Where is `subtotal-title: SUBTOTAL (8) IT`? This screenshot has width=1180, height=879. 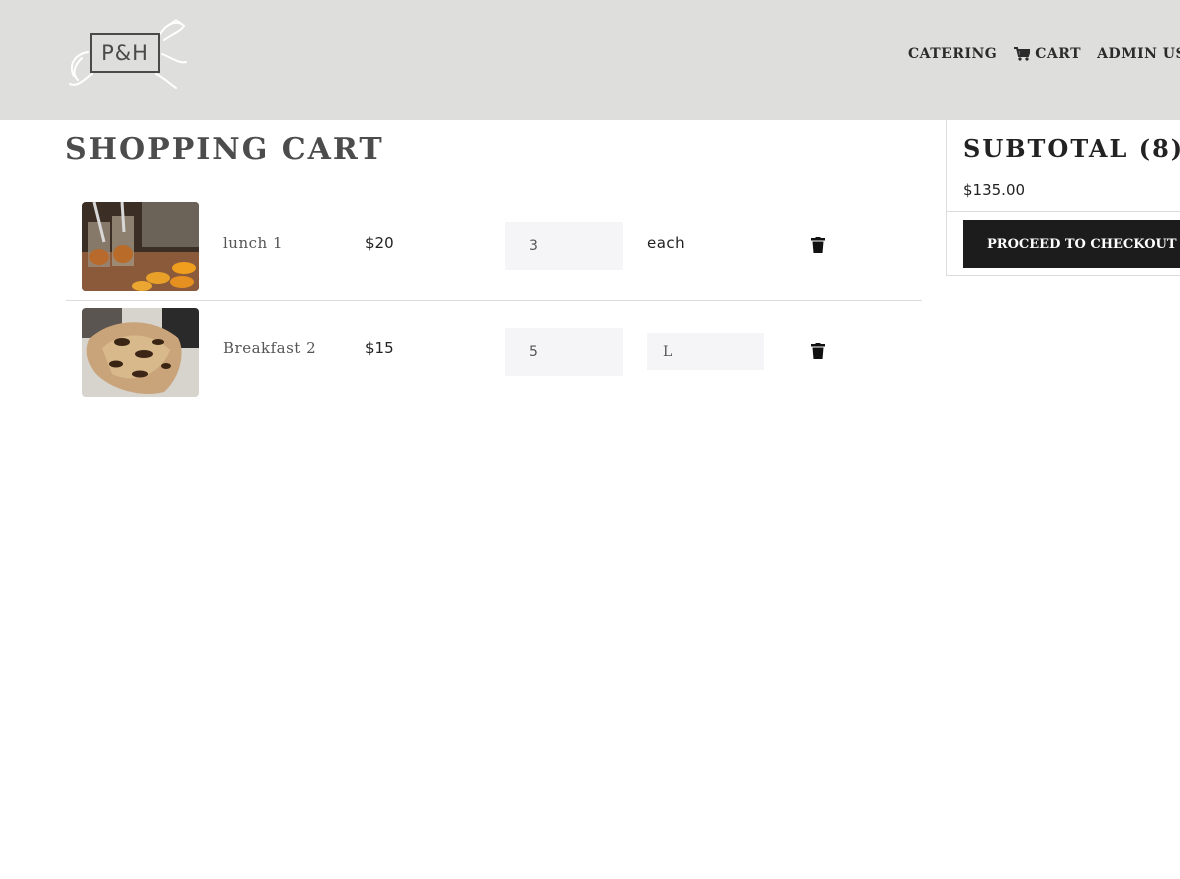
subtotal-title: SUBTOTAL (8) IT is located at coordinates (1071, 148).